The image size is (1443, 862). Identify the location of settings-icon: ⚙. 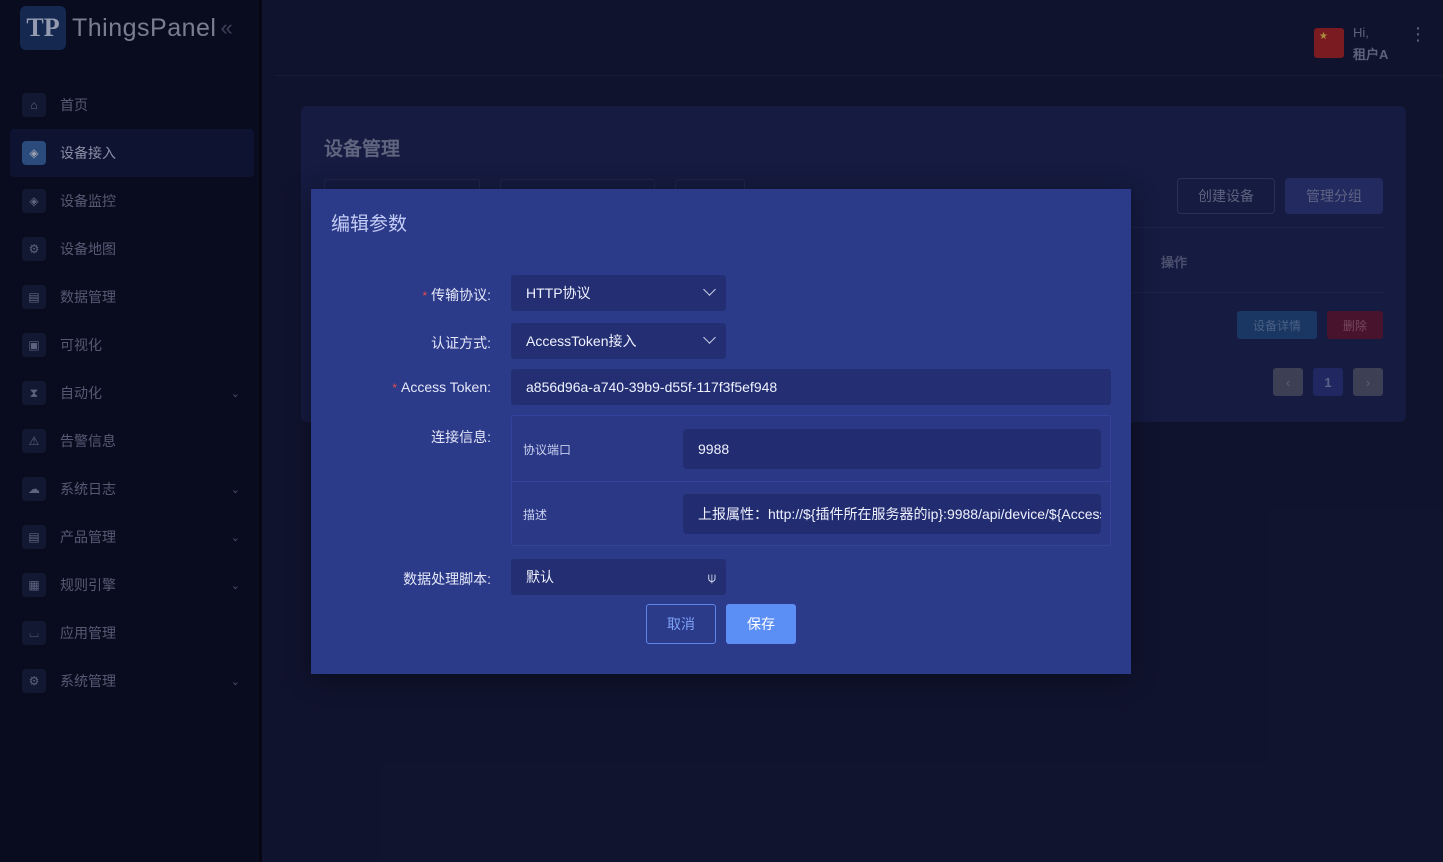
(34, 681).